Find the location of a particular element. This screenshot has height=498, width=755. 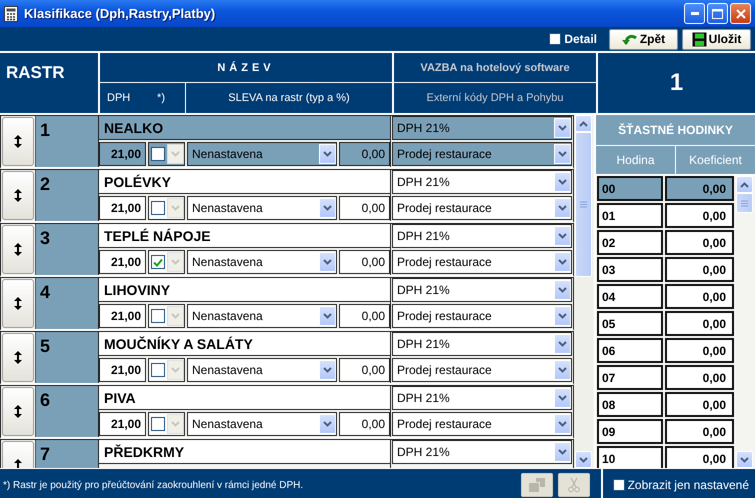

close-button is located at coordinates (740, 13).